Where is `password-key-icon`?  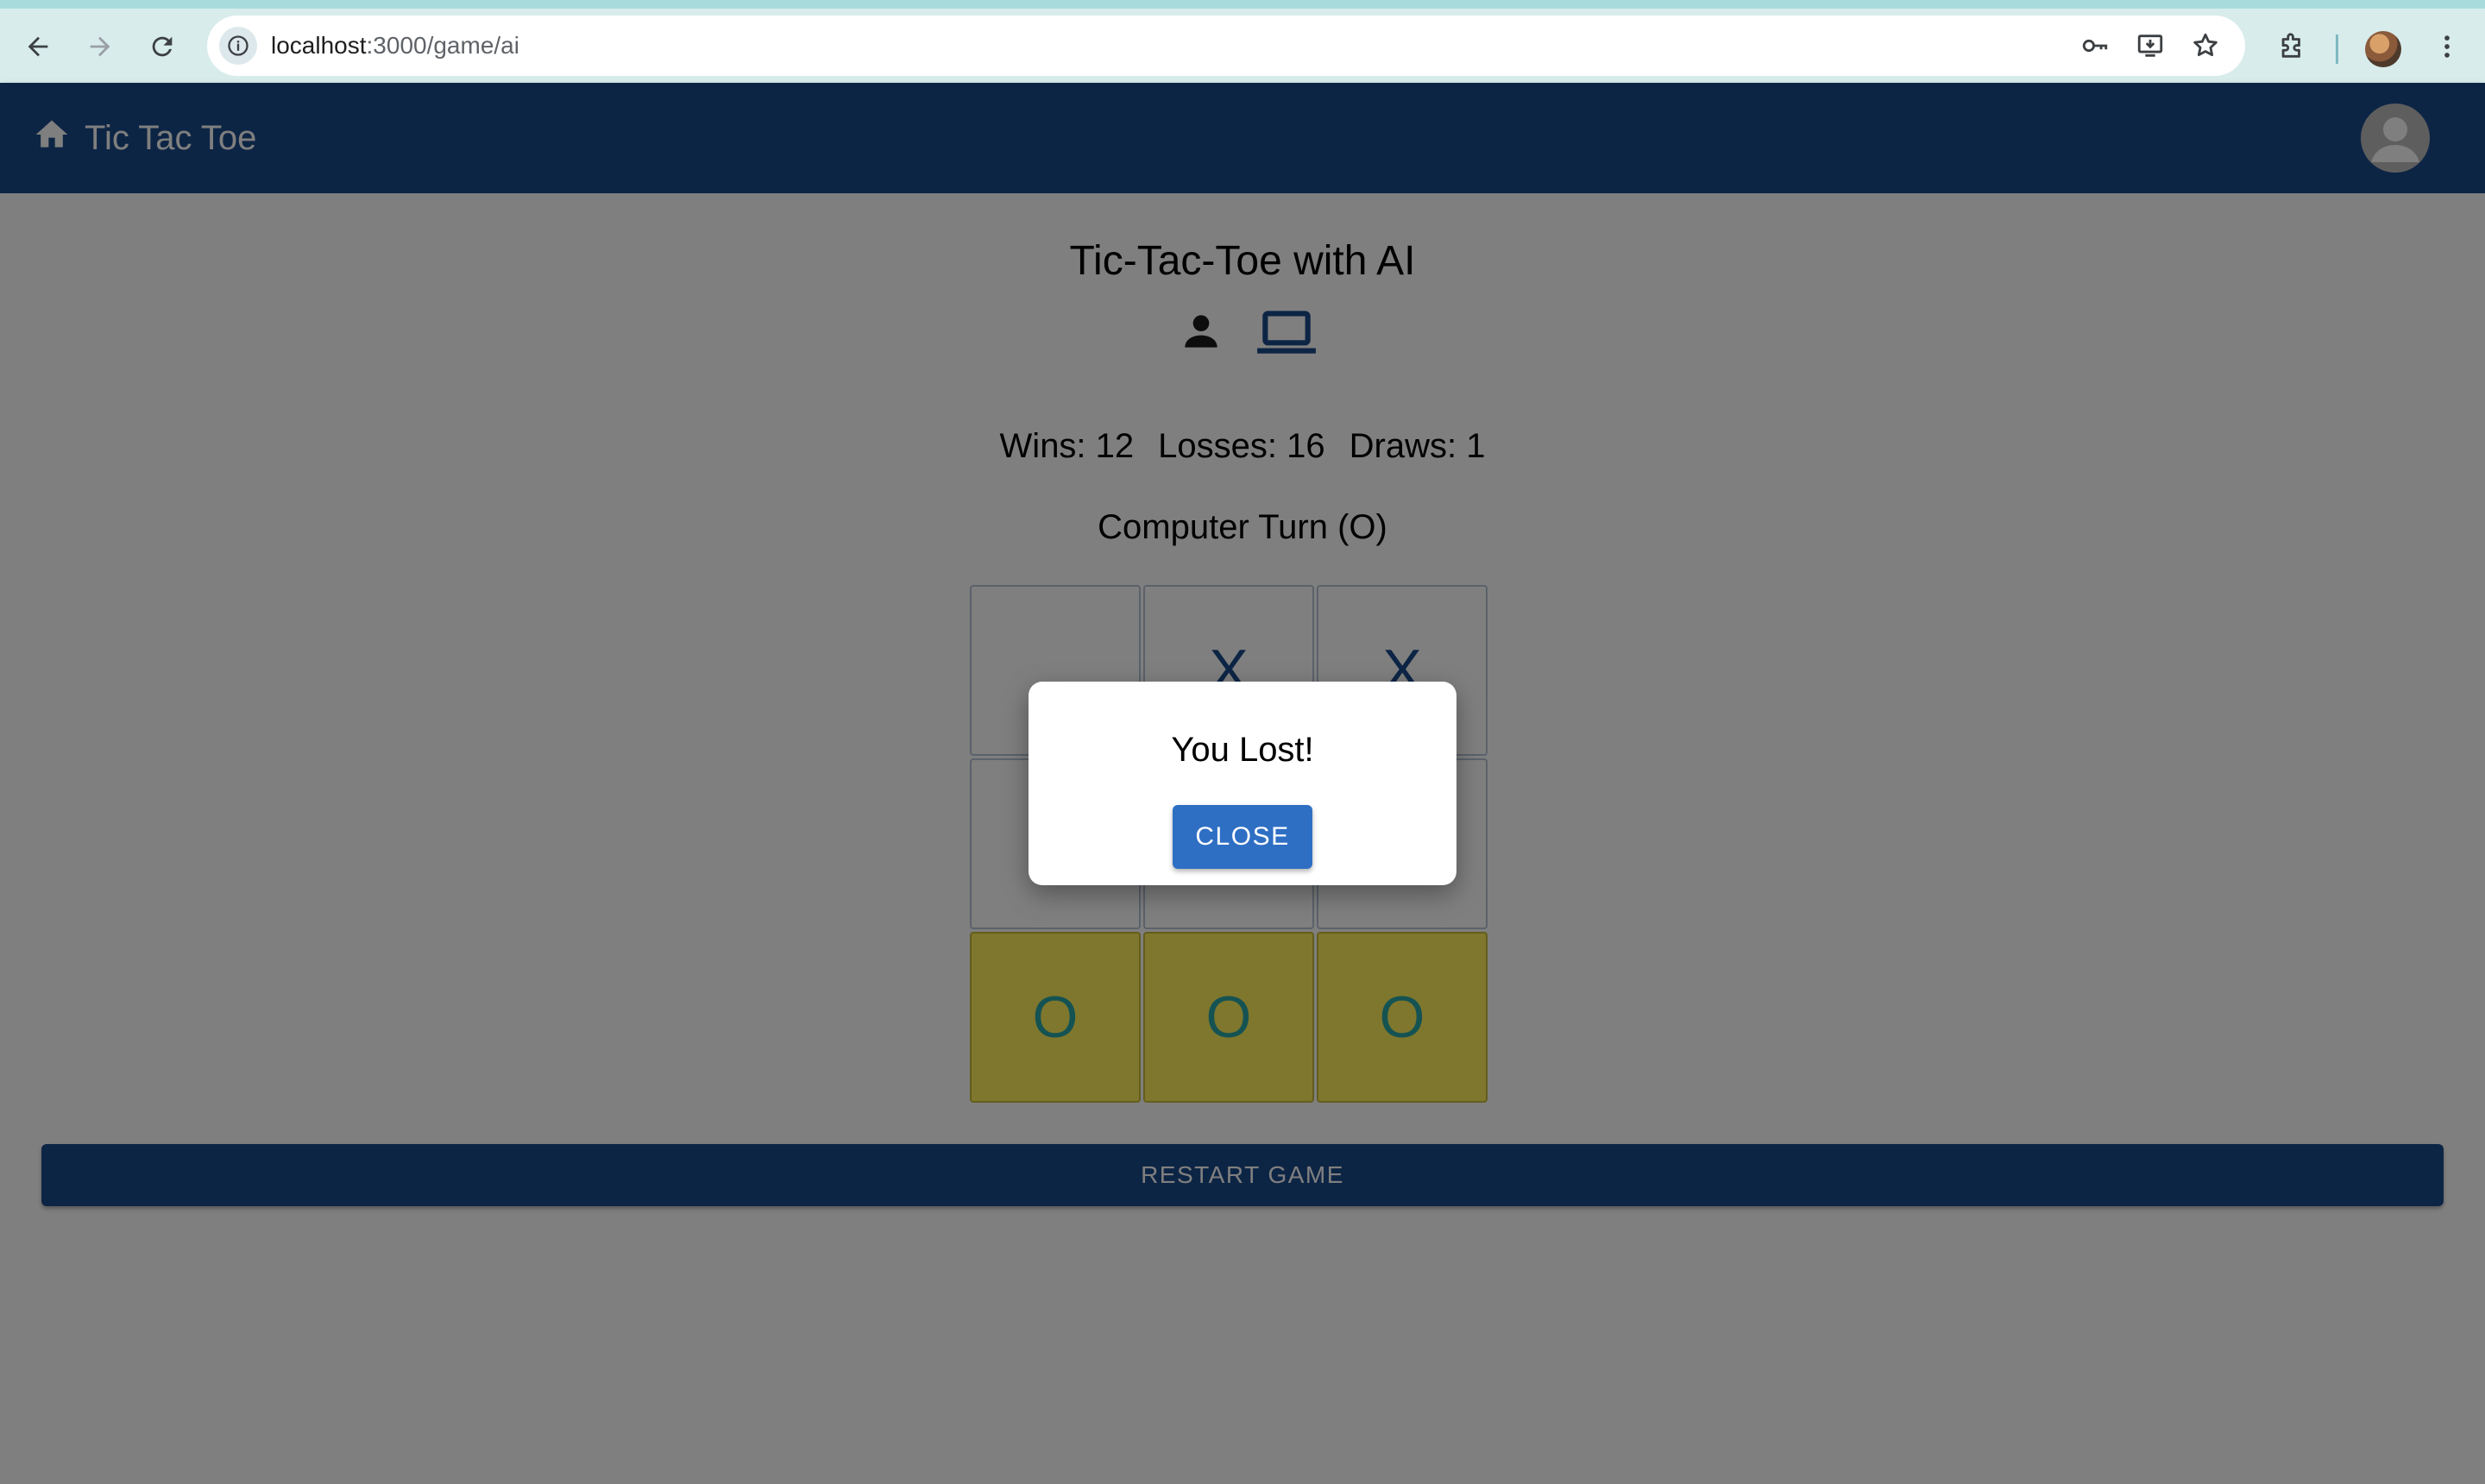
password-key-icon is located at coordinates (2095, 45).